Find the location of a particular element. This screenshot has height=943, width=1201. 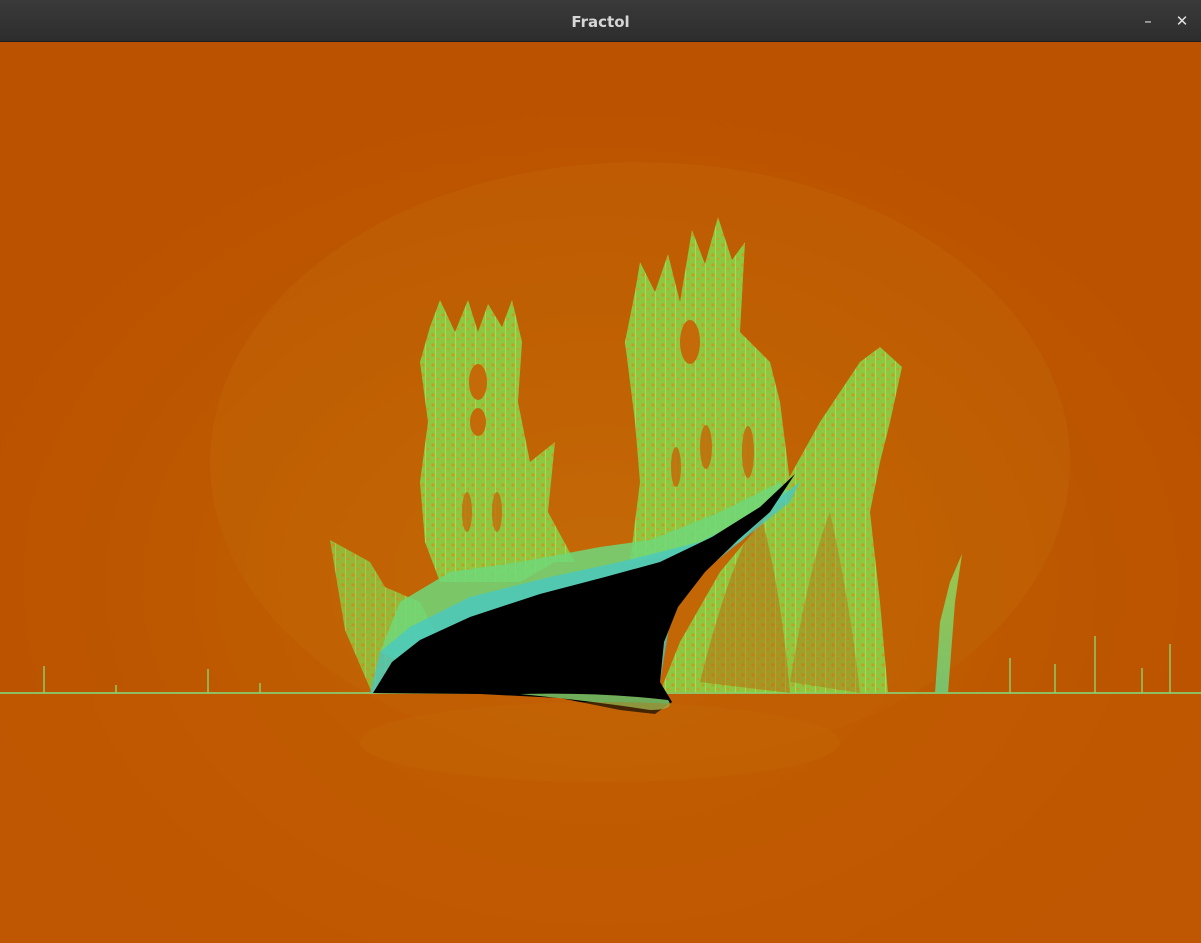

title-bar: Fractol – ✕ is located at coordinates (600, 21).